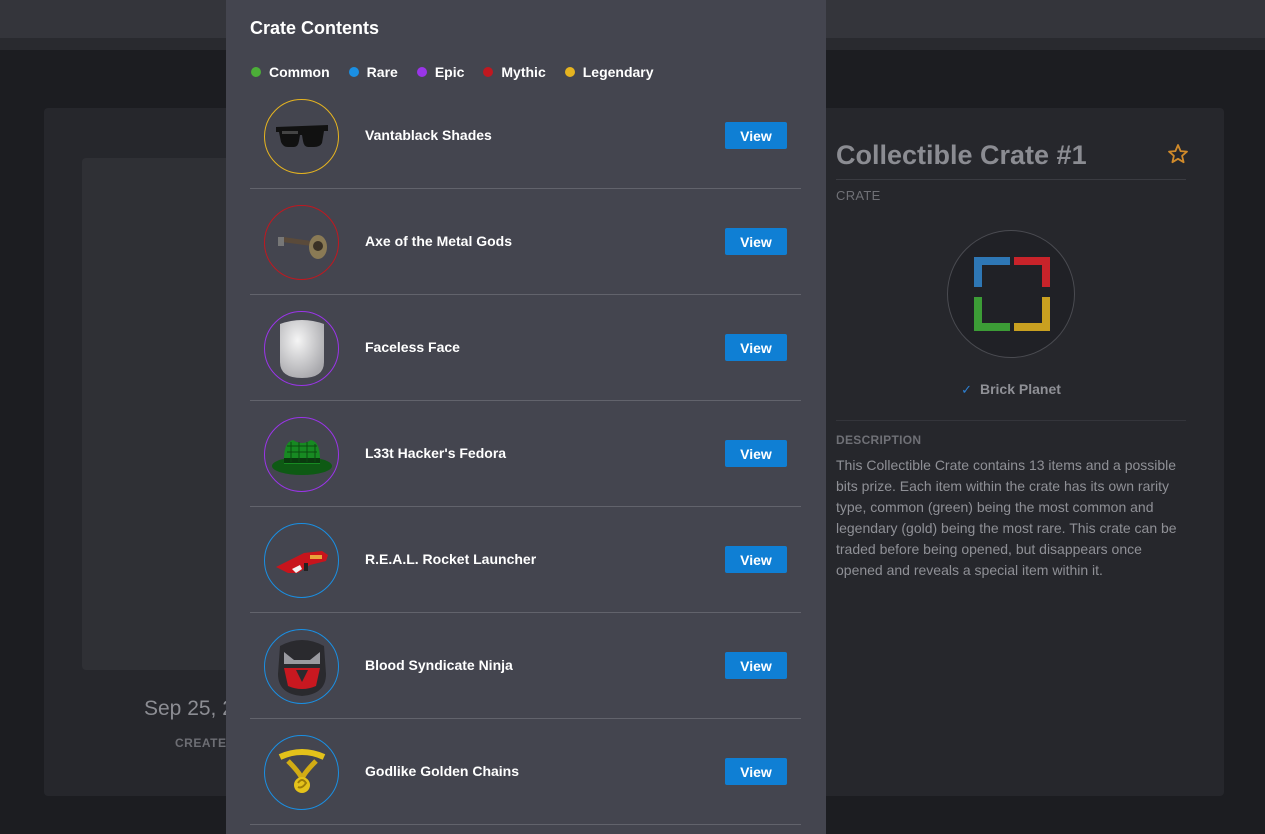  Describe the element at coordinates (439, 665) in the screenshot. I see `item-name: Blood Syndicate Ninja` at that location.